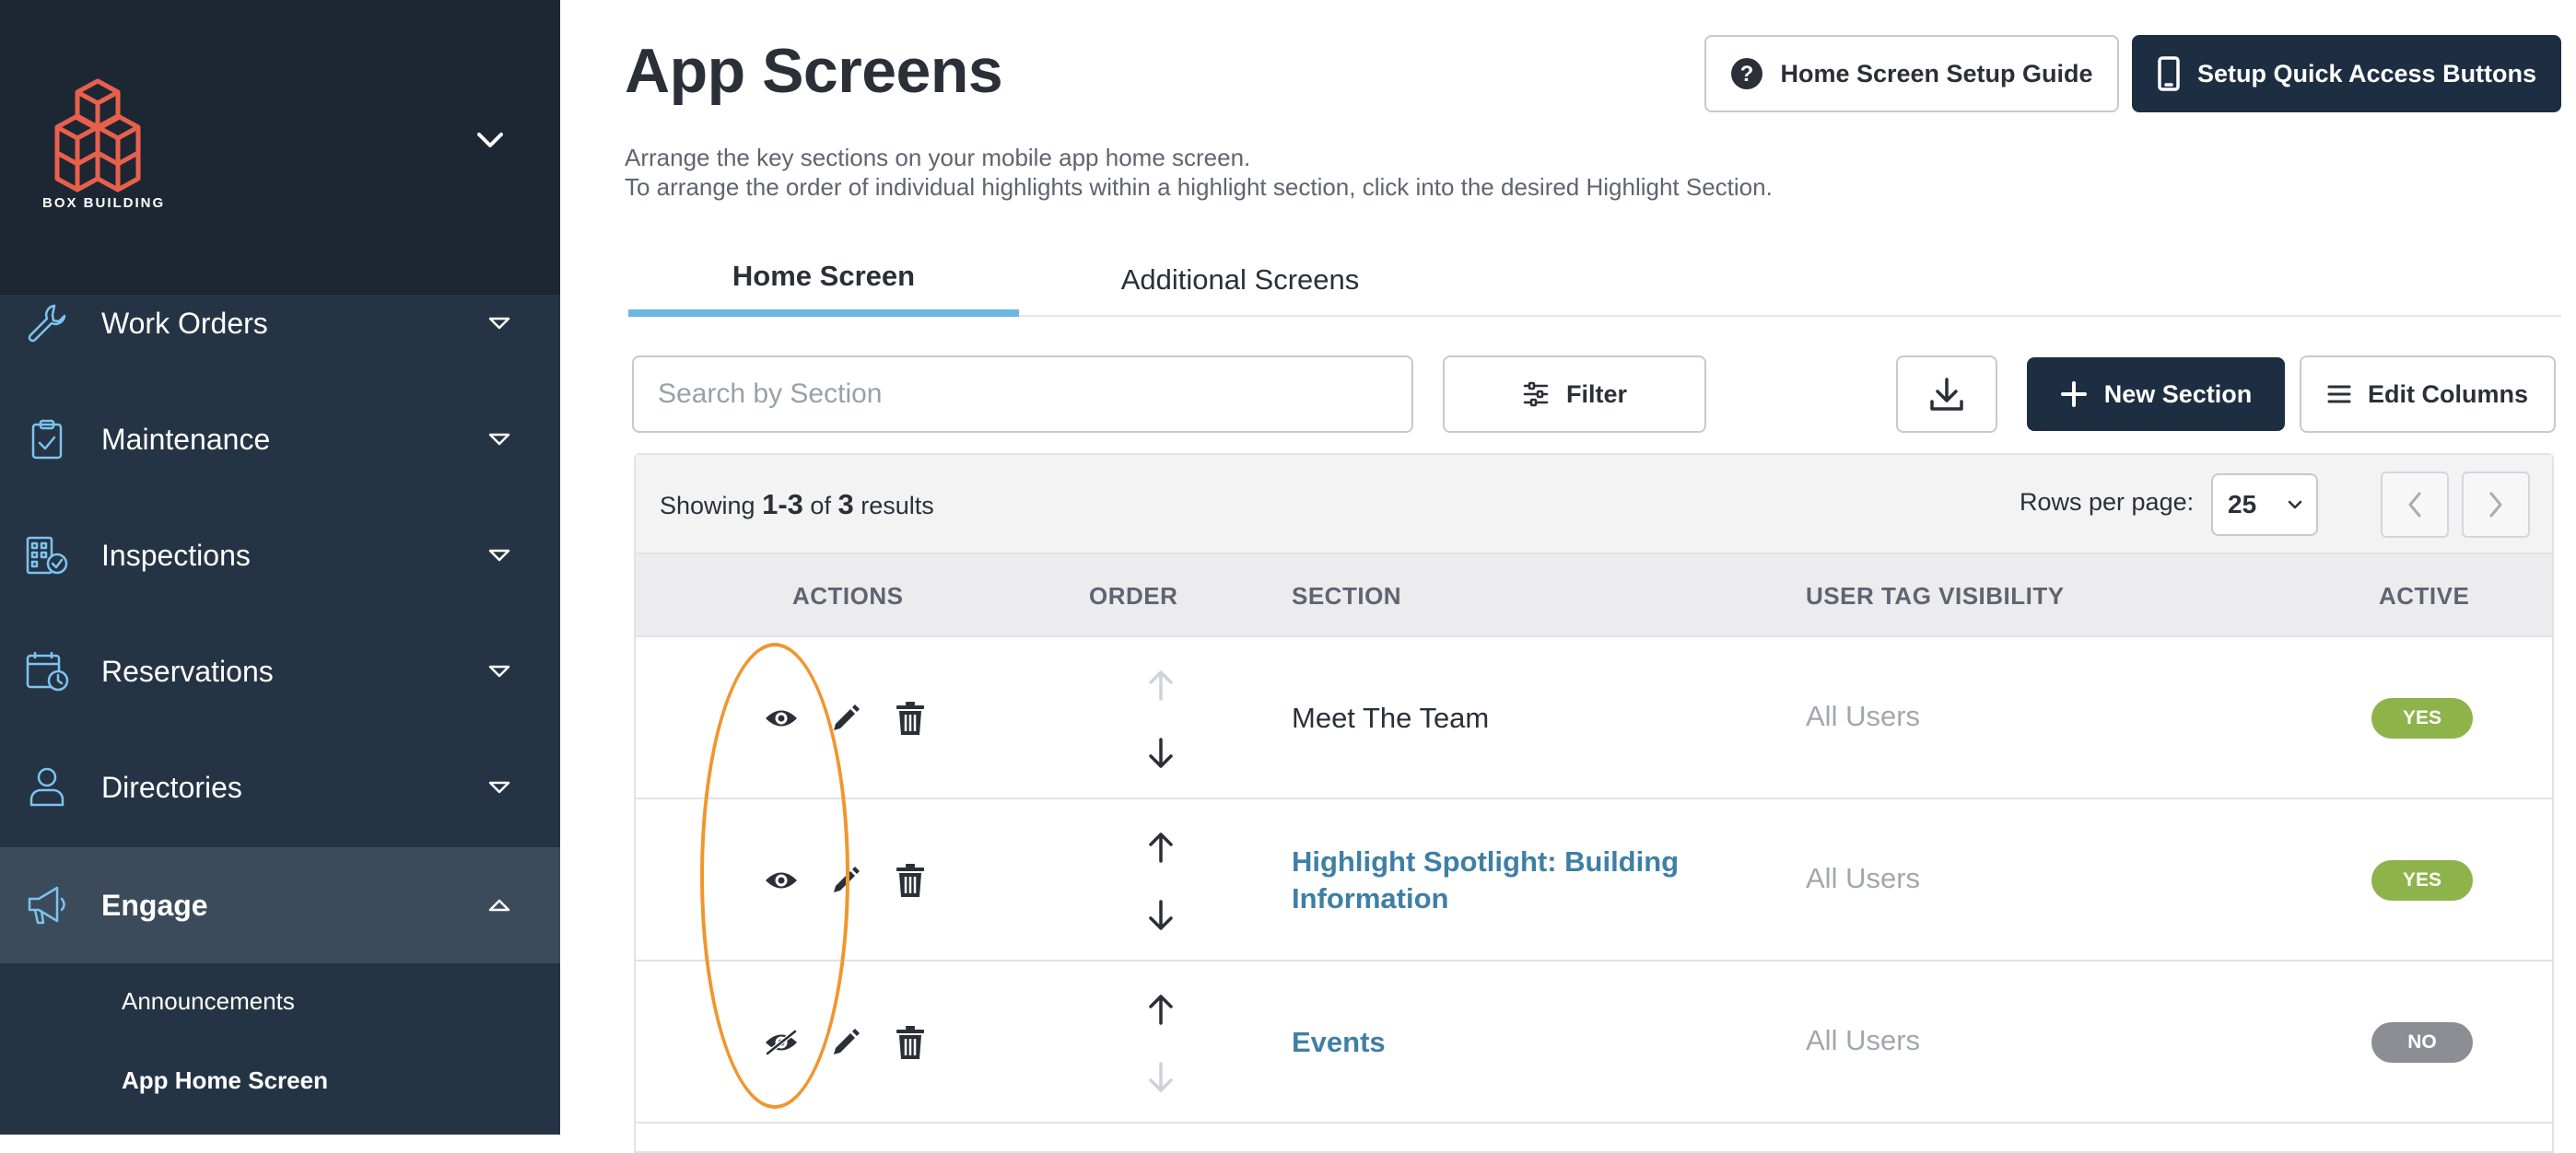  What do you see at coordinates (46, 787) in the screenshot?
I see `person-icon` at bounding box center [46, 787].